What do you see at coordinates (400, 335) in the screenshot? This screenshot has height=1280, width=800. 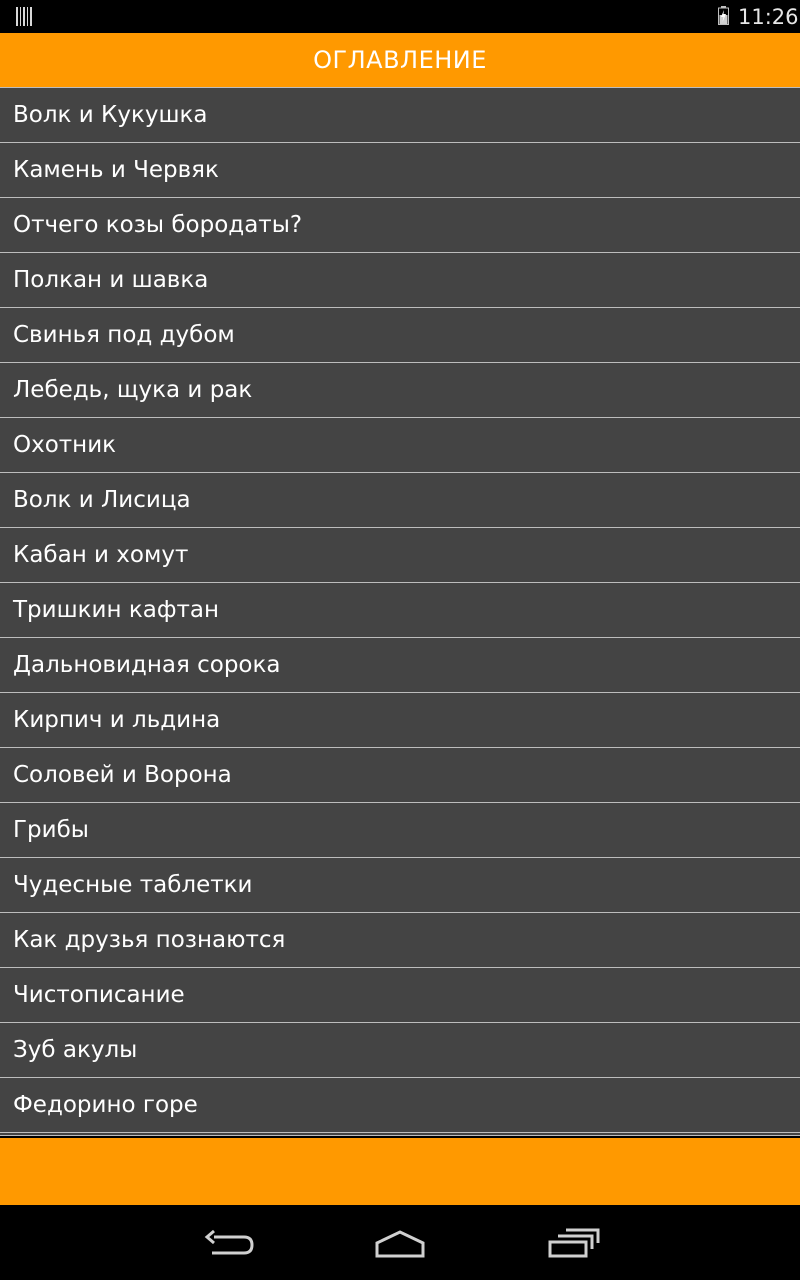 I see `list-item: Свинья под дубом` at bounding box center [400, 335].